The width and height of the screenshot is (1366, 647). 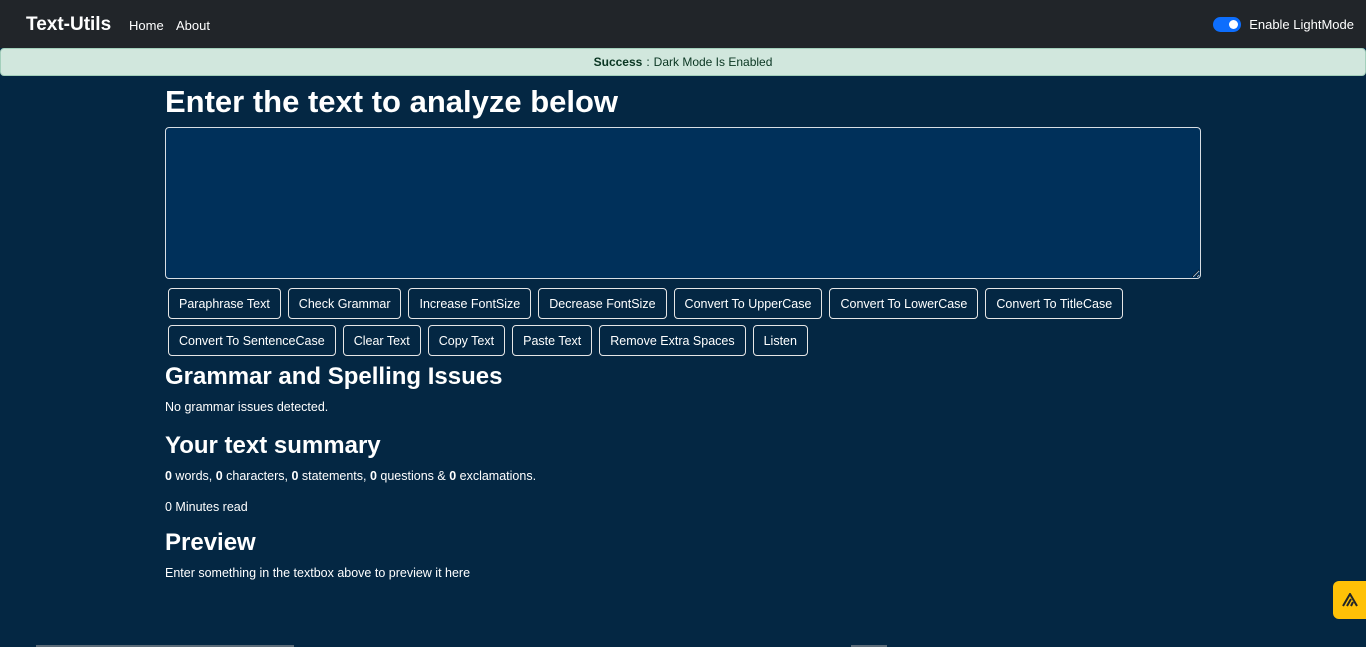 I want to click on lightmode-toggle-label: Enable LightMode, so click(x=1301, y=24).